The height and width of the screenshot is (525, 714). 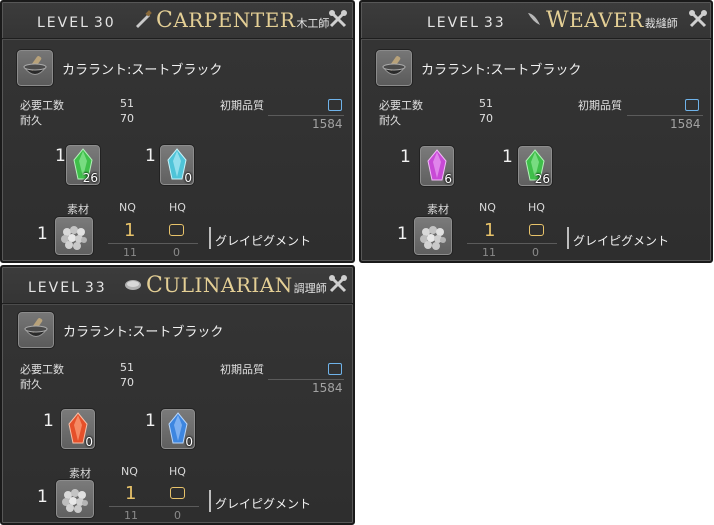 What do you see at coordinates (661, 23) in the screenshot?
I see `job-name-jp: 裁縫師` at bounding box center [661, 23].